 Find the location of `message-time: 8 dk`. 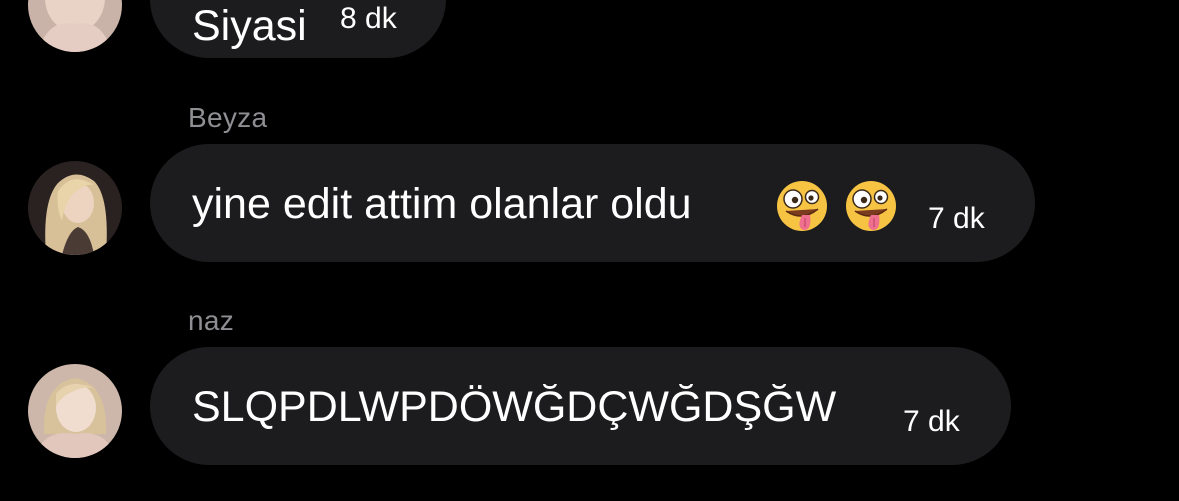

message-time: 8 dk is located at coordinates (368, 18).